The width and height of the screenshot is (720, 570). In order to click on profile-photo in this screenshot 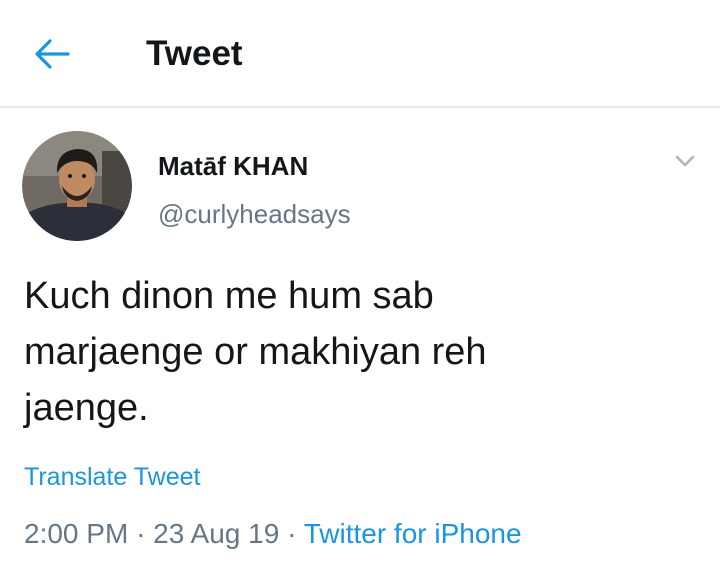, I will do `click(77, 186)`.